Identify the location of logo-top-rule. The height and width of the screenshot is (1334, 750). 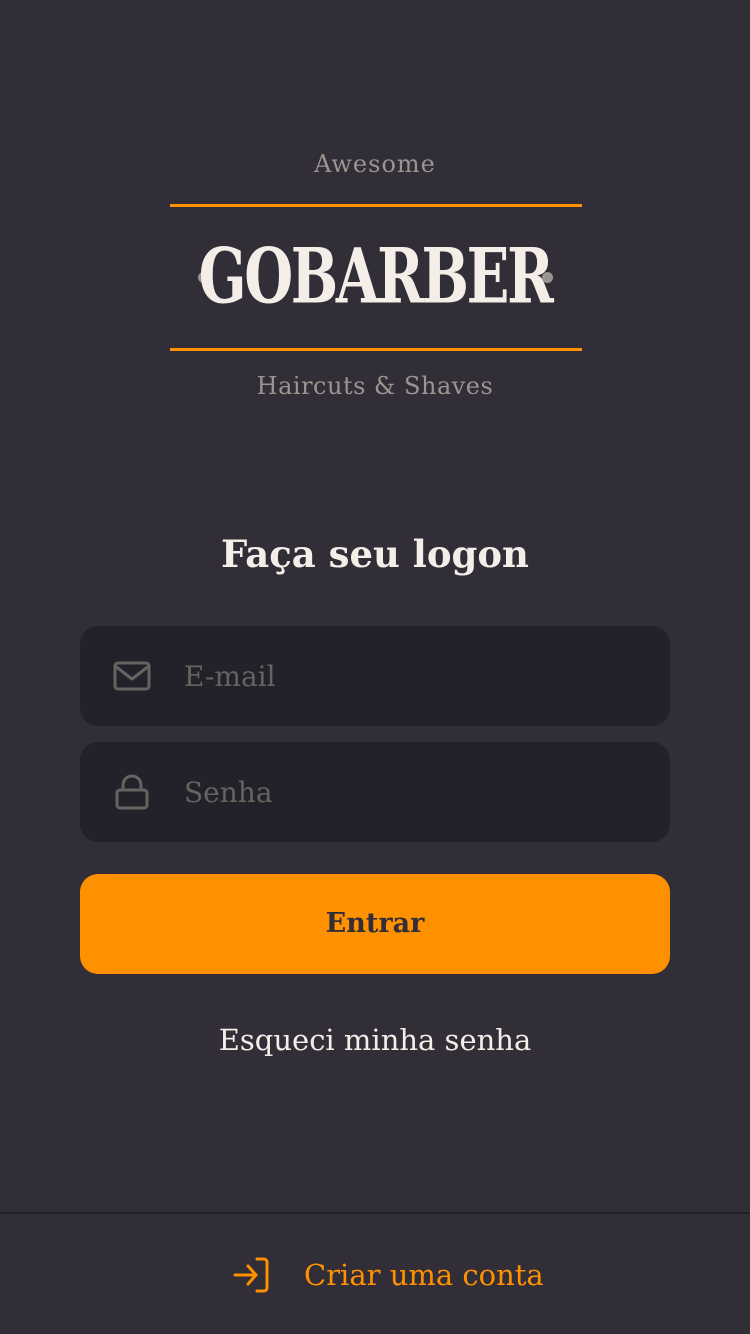
(376, 205).